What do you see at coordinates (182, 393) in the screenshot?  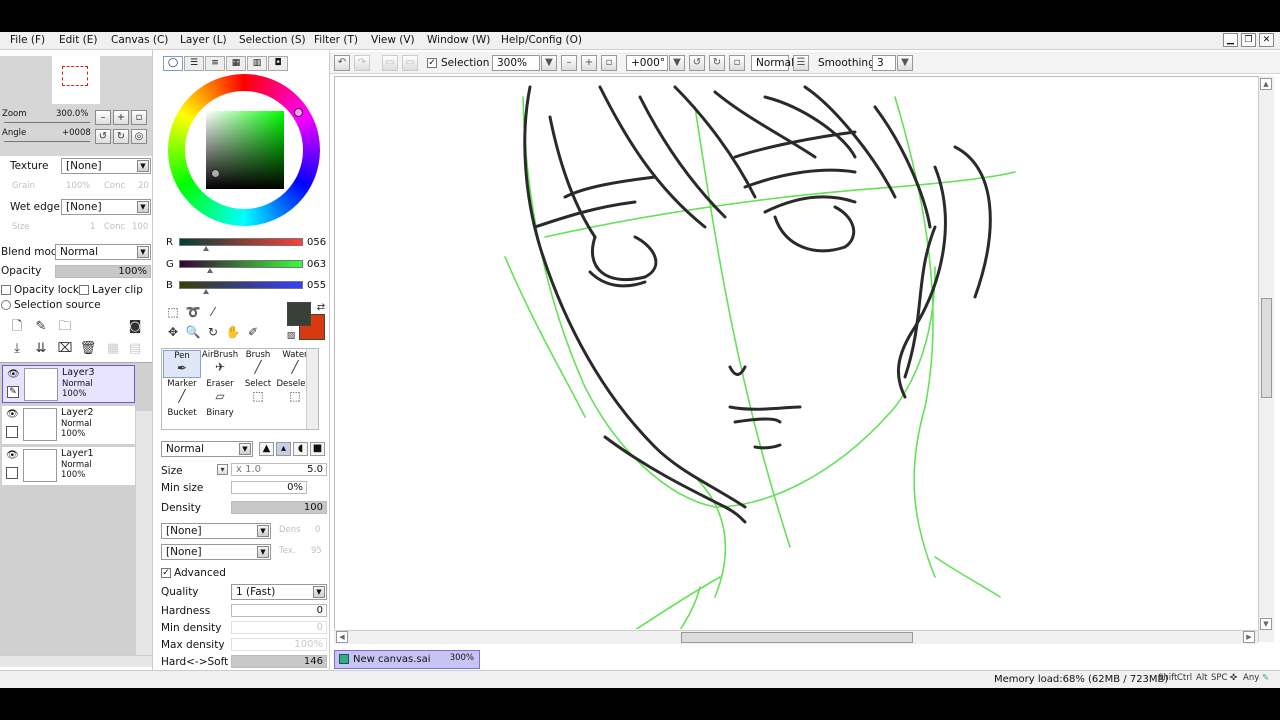 I see `brush-marker: Marker ╱` at bounding box center [182, 393].